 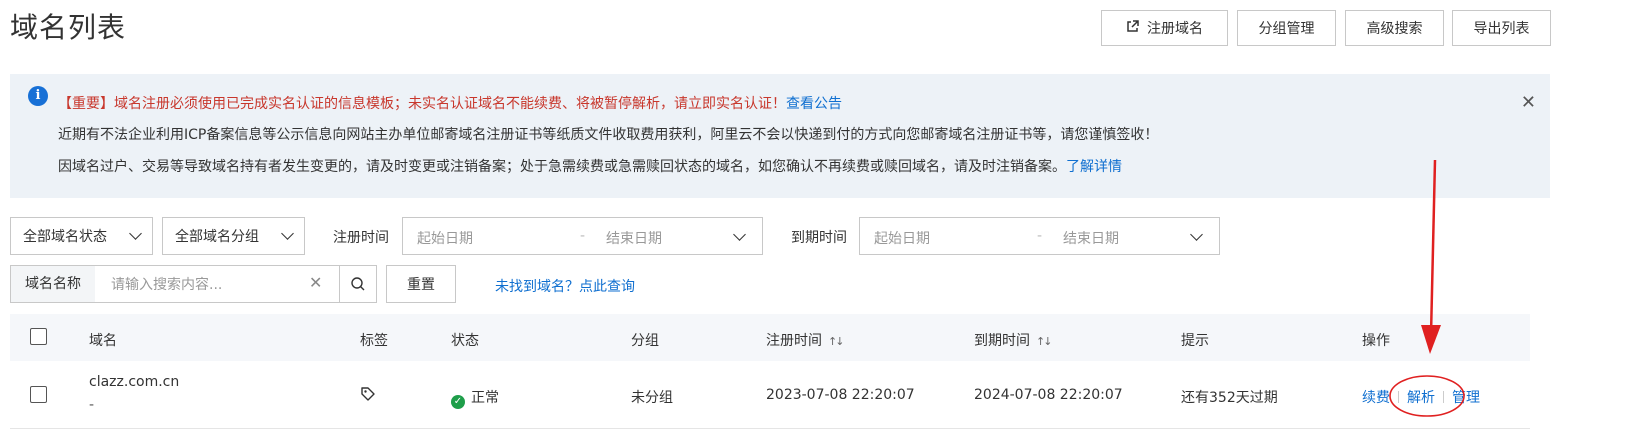 What do you see at coordinates (38, 394) in the screenshot?
I see `row-checkbox` at bounding box center [38, 394].